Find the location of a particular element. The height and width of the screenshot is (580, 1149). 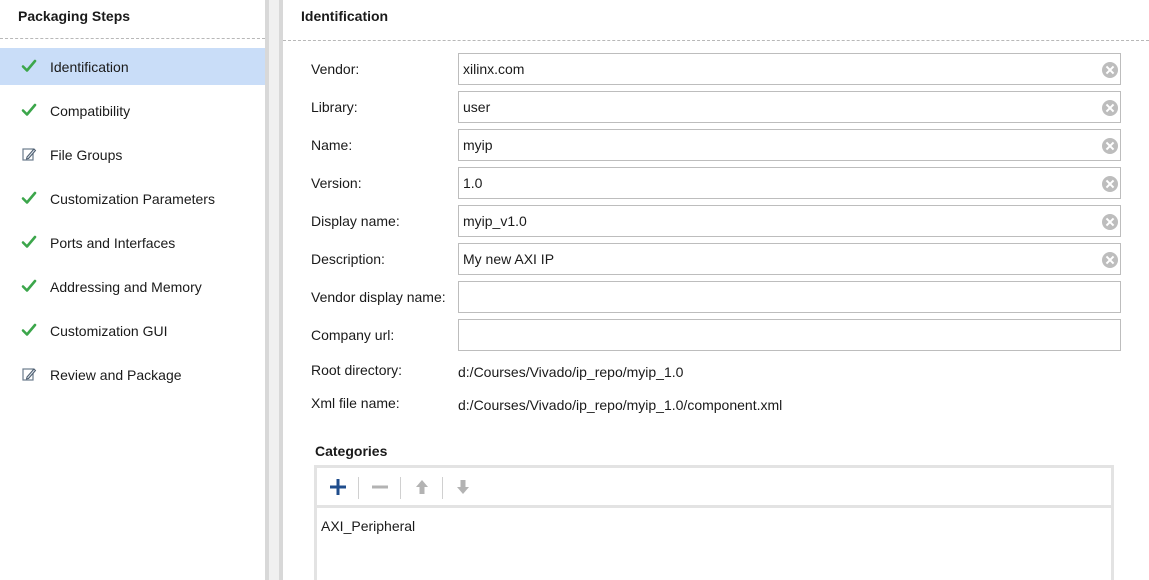

step-review-and-package: Review and Package is located at coordinates (132, 378).